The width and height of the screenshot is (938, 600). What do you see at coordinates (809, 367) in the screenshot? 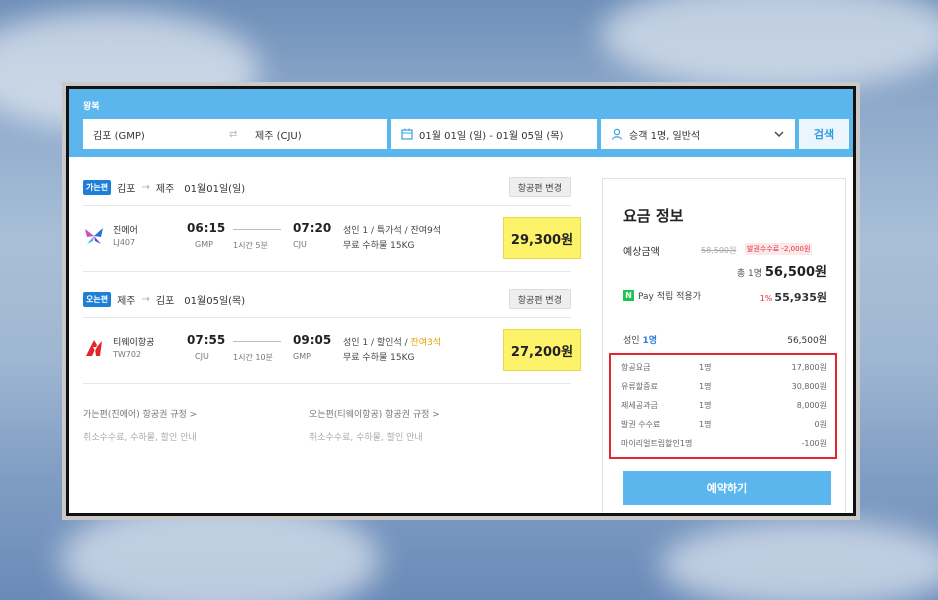
I see `breakdown-value: 17,800원` at bounding box center [809, 367].